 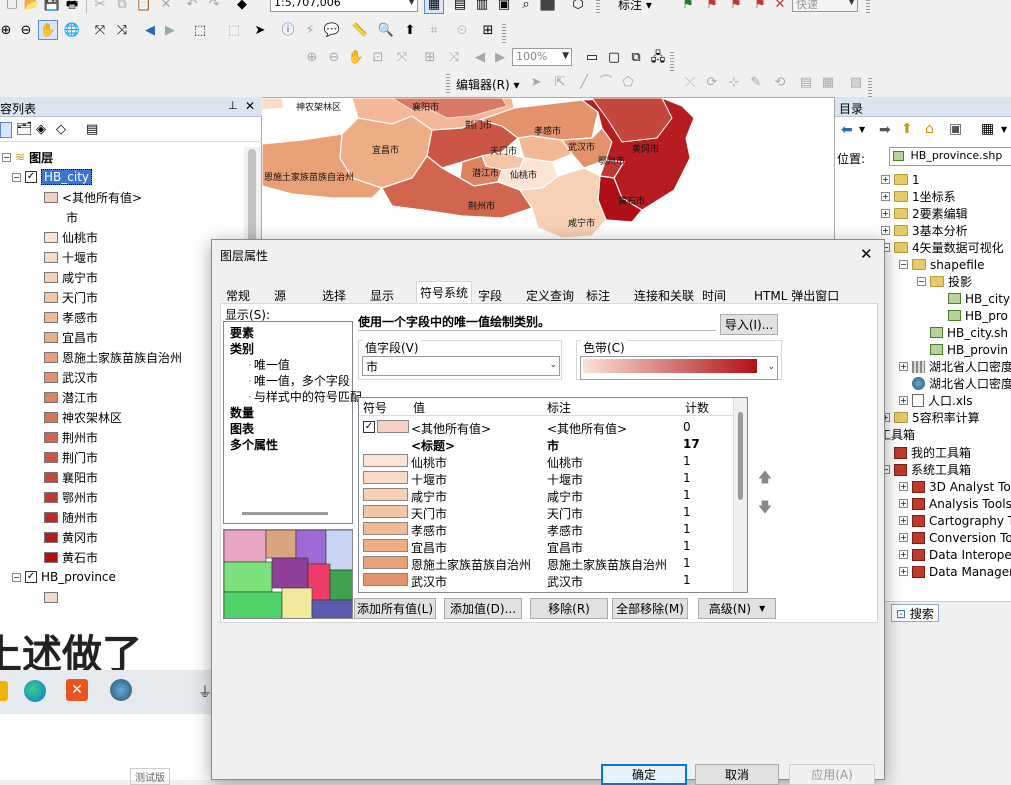 I want to click on tab-6: 字段, so click(x=490, y=294).